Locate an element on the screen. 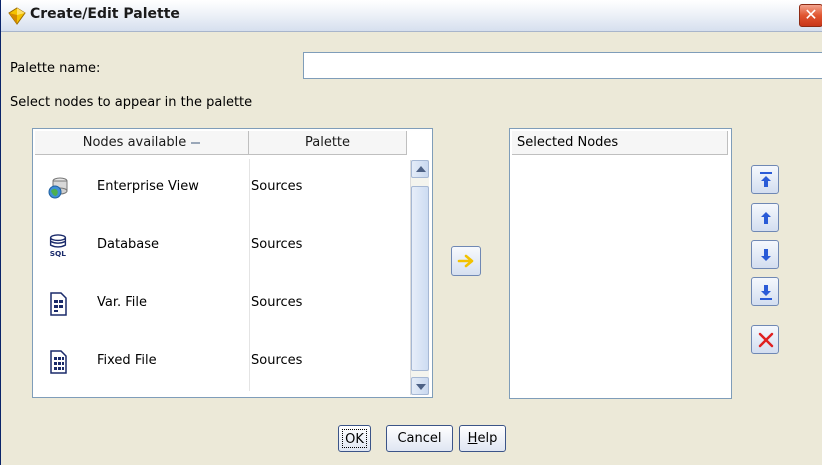  table-row: SQL Database Sources is located at coordinates (221, 246).